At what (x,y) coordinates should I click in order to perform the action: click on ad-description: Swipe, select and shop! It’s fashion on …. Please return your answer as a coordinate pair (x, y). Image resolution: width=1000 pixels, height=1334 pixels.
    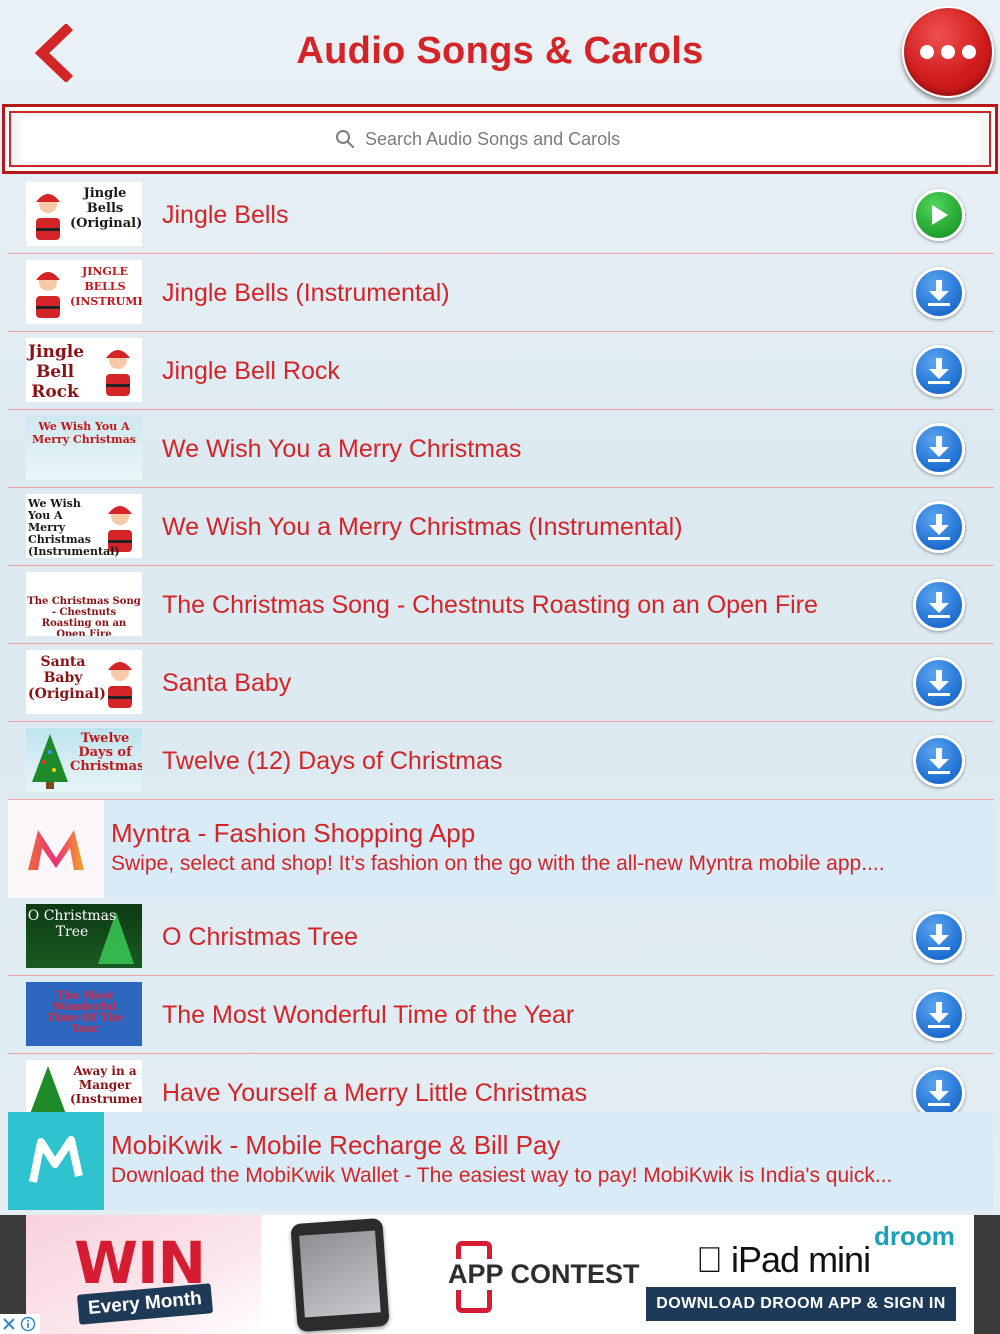
    Looking at the image, I should click on (498, 863).